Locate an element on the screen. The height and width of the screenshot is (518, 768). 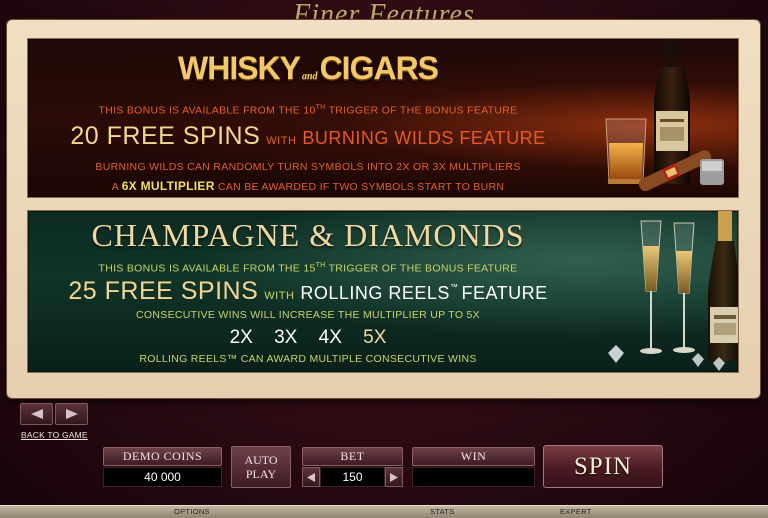
free-spins-count: 25 Free Spins is located at coordinates (163, 291).